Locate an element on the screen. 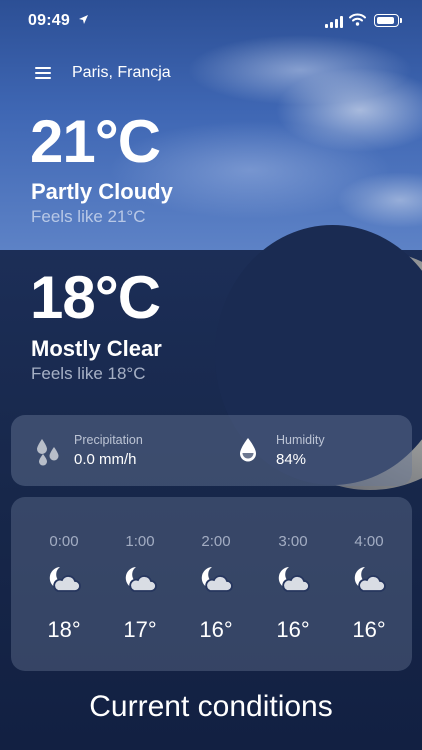  precipitation-label: Precipitation is located at coordinates (108, 440).